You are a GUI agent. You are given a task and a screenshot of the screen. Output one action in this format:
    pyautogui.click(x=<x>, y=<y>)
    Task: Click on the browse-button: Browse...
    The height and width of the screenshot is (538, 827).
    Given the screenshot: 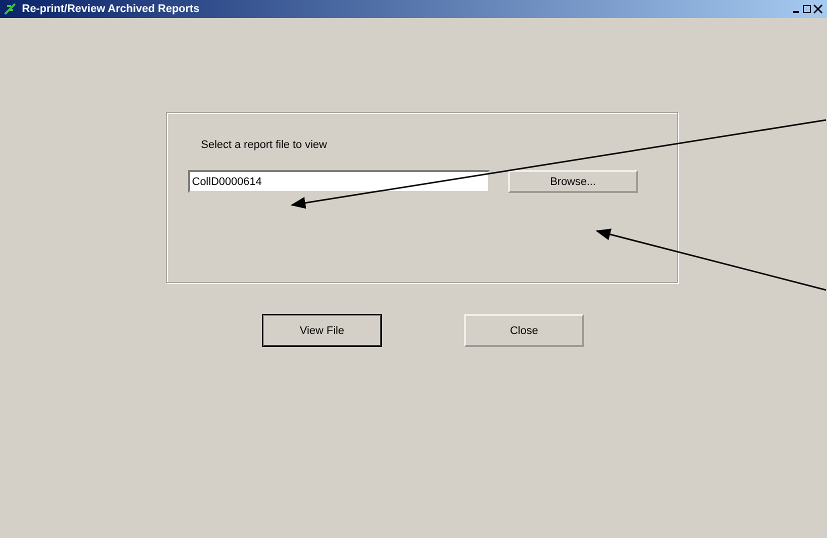 What is the action you would take?
    pyautogui.click(x=573, y=181)
    